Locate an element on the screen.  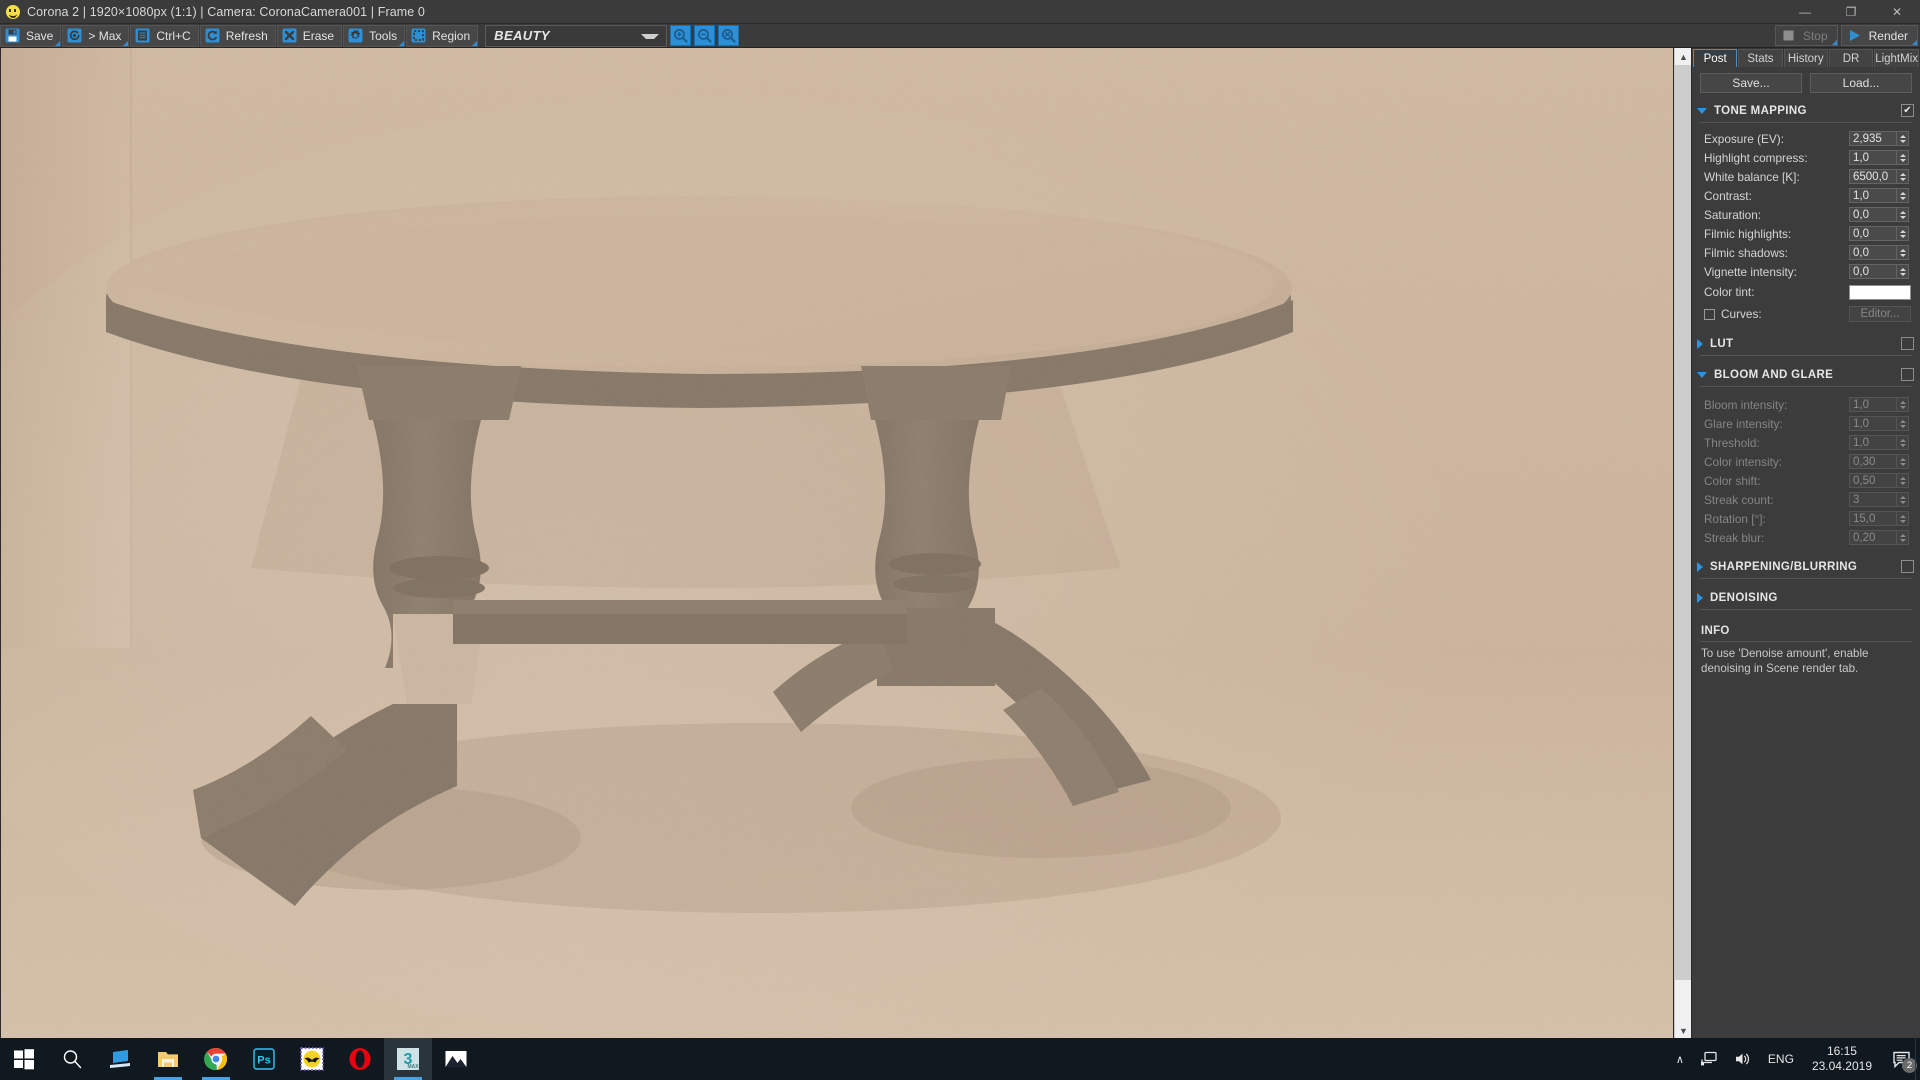
file-explorer-button is located at coordinates (168, 1059).